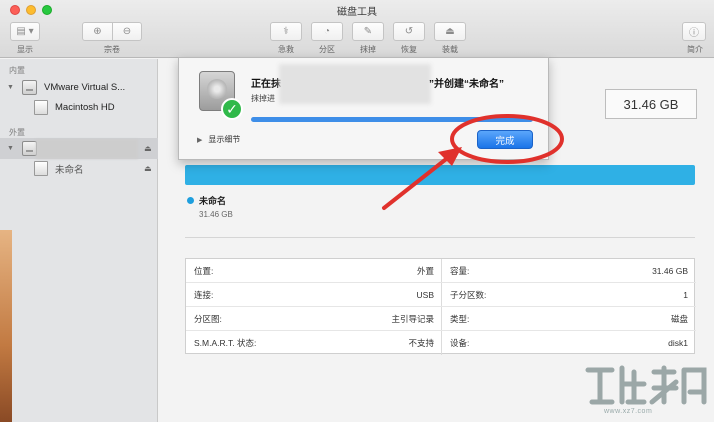 Image resolution: width=714 pixels, height=422 pixels. What do you see at coordinates (425, 295) in the screenshot?
I see `info-value: USB` at bounding box center [425, 295].